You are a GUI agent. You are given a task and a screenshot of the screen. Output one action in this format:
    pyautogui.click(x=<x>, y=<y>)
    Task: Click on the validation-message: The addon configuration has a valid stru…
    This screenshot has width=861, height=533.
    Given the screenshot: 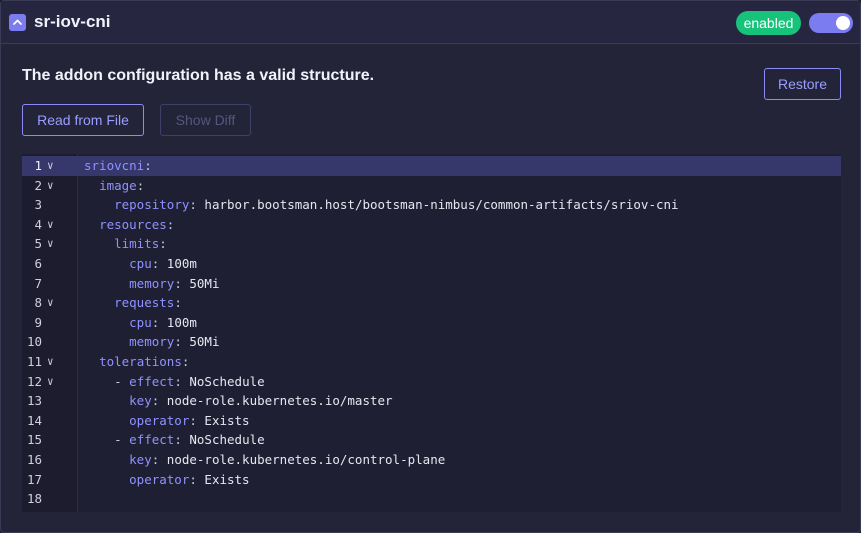 What is the action you would take?
    pyautogui.click(x=198, y=75)
    